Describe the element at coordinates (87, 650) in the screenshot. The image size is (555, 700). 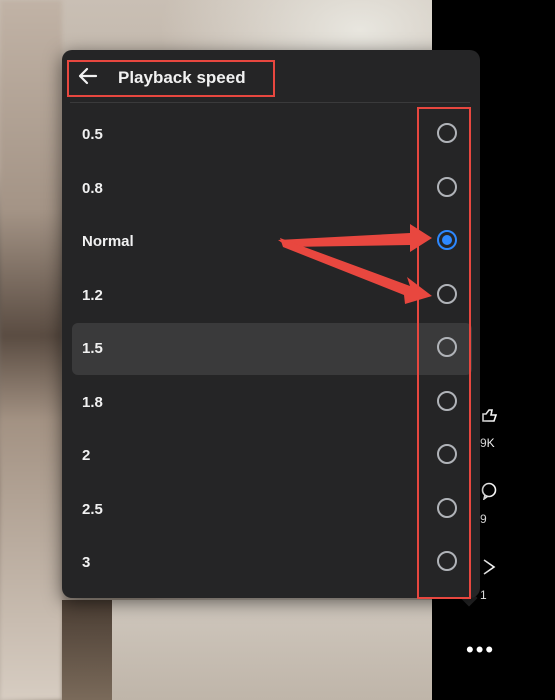
I see `video-blur-shape` at that location.